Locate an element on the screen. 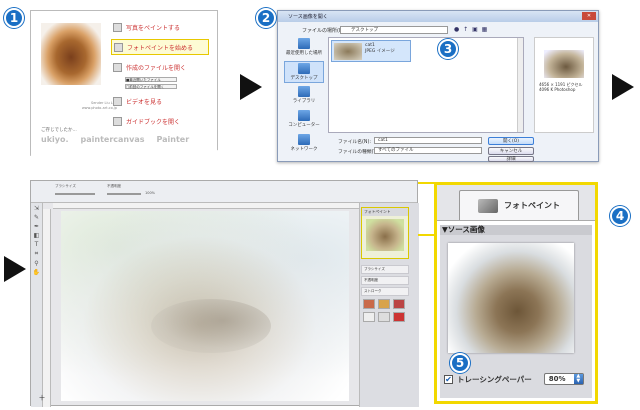 The width and height of the screenshot is (640, 410). ctrl-stroke: ストローク is located at coordinates (385, 291).